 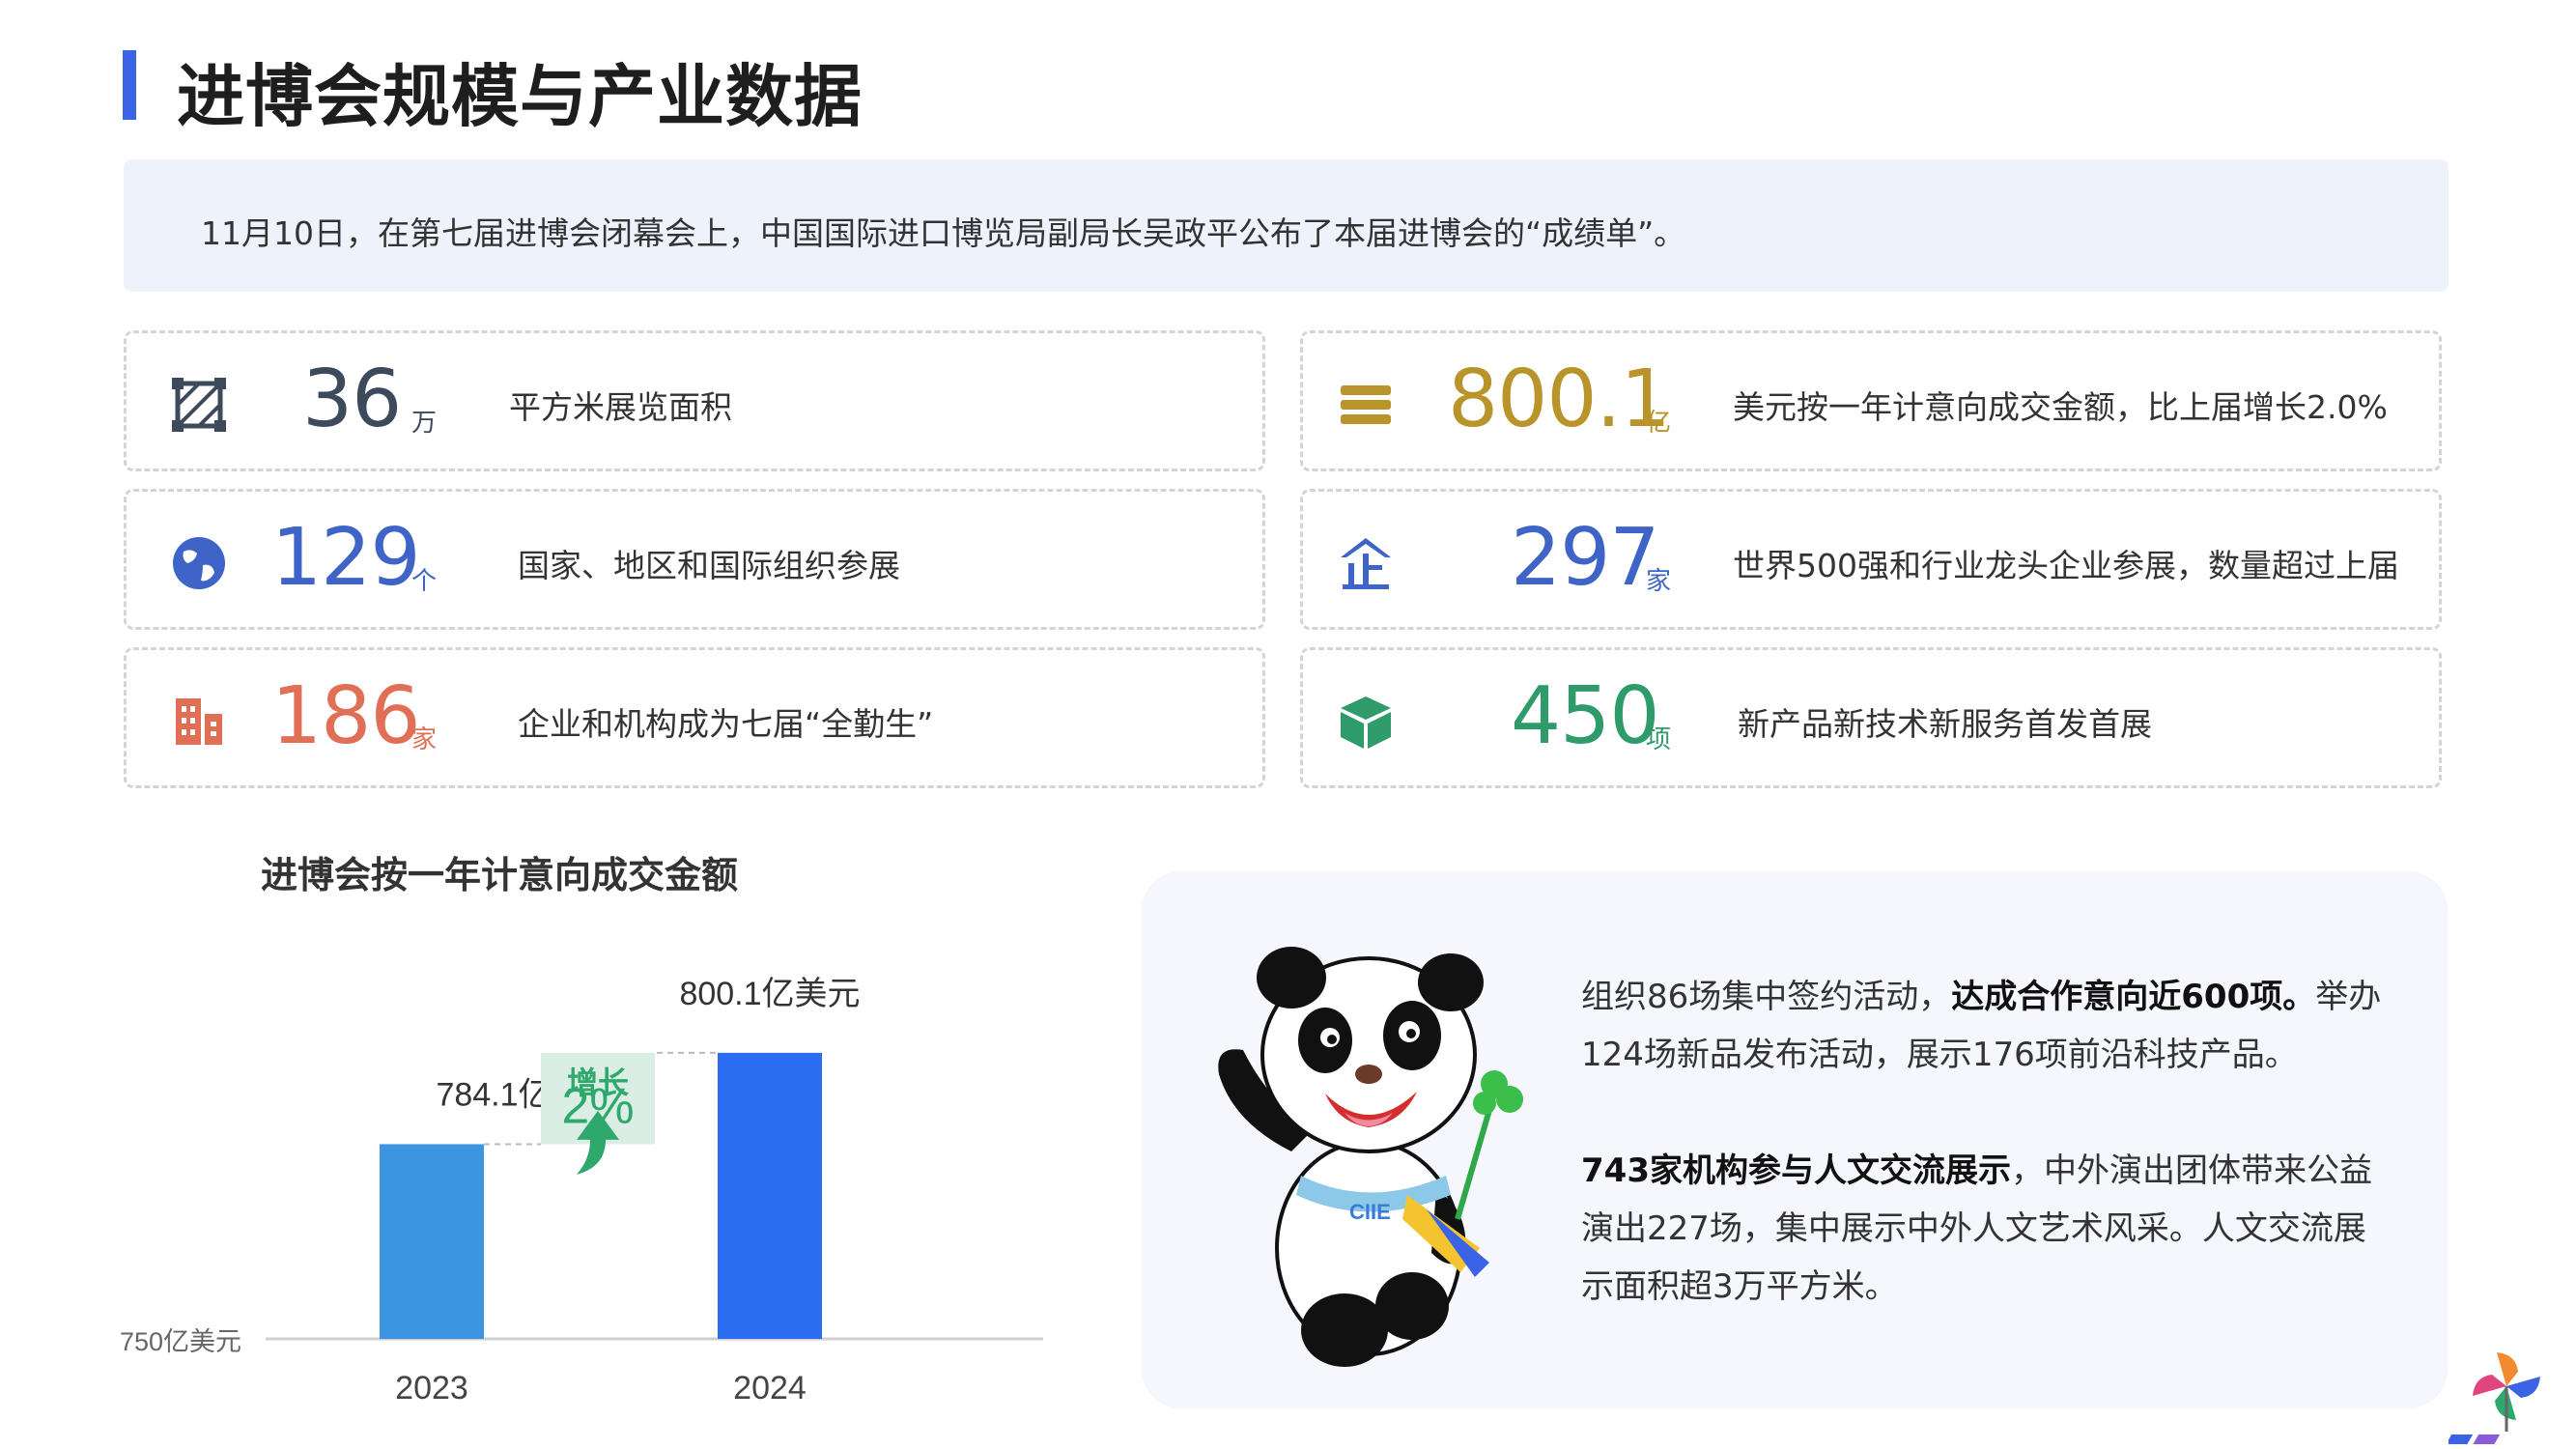 I want to click on bar-2023, so click(x=432, y=1241).